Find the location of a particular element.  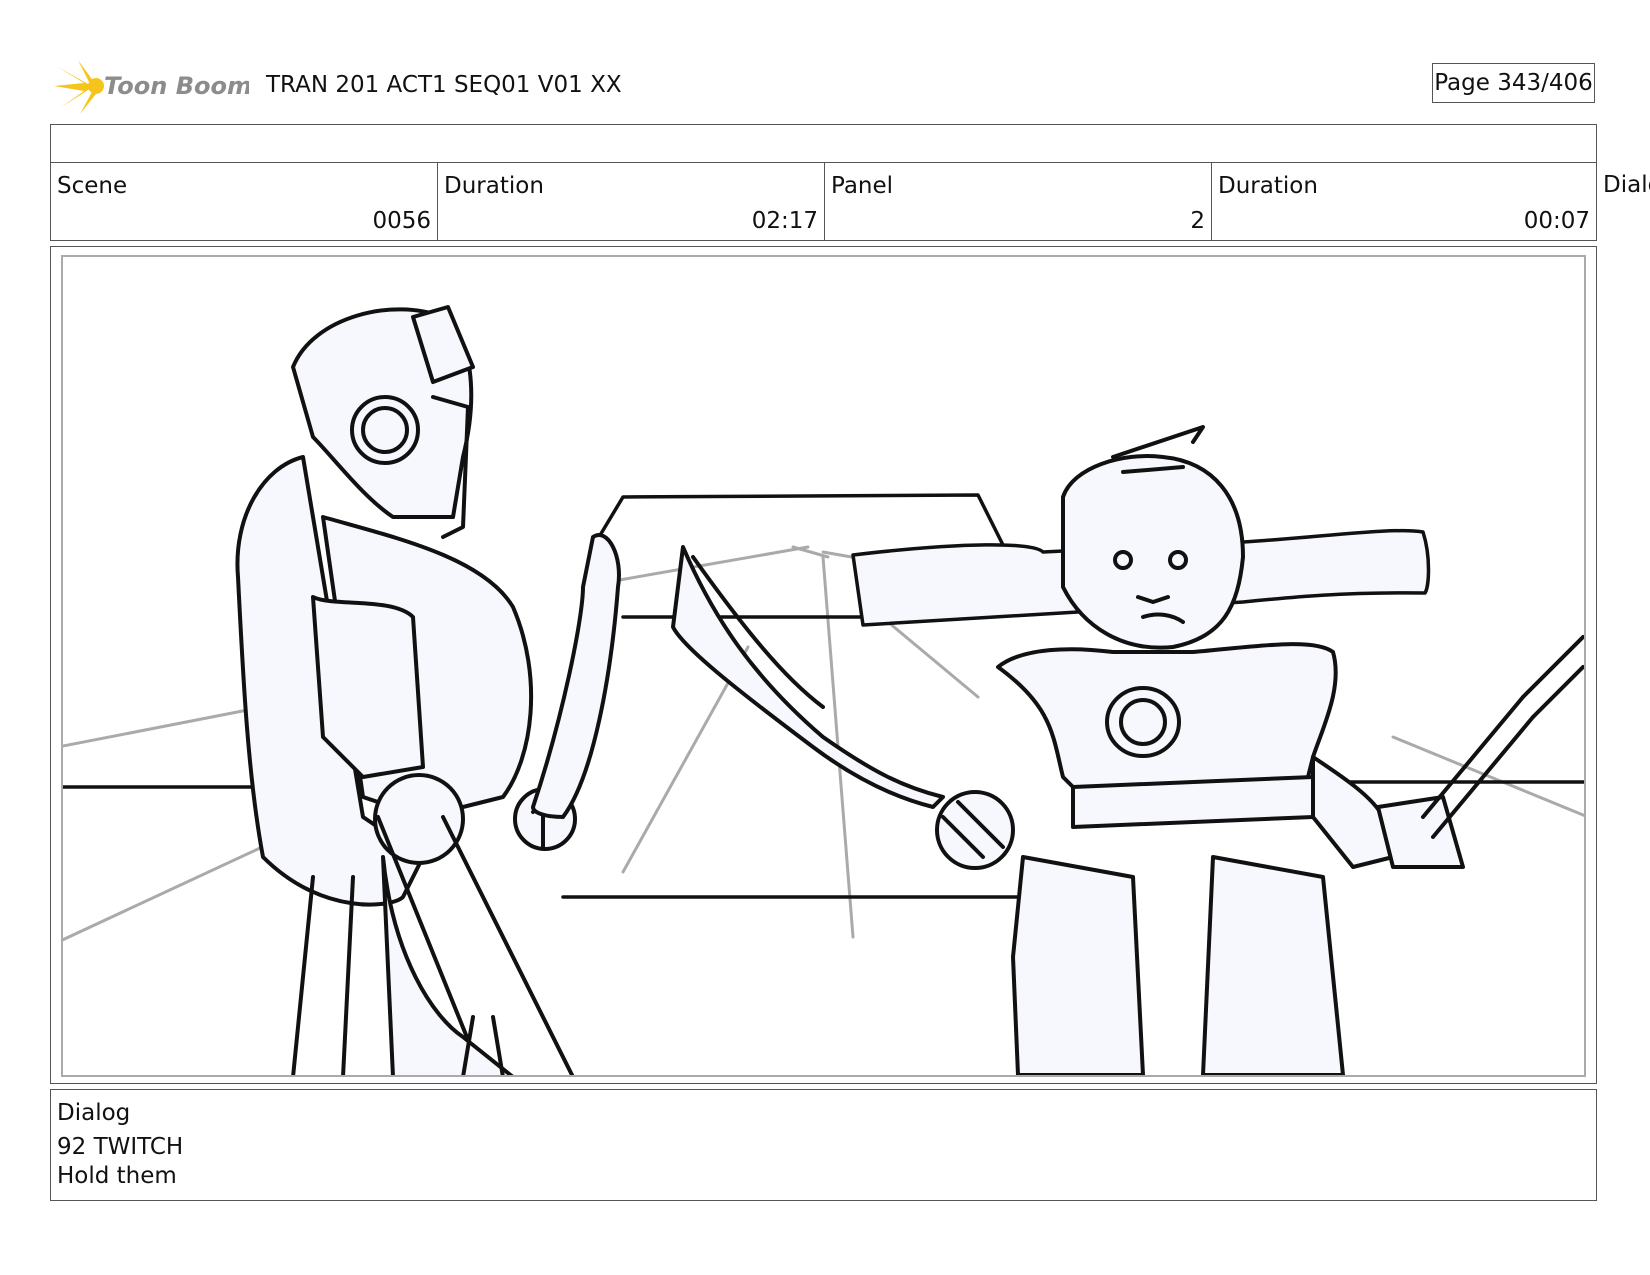

panel-duration-value: 00:07 is located at coordinates (1556, 221).